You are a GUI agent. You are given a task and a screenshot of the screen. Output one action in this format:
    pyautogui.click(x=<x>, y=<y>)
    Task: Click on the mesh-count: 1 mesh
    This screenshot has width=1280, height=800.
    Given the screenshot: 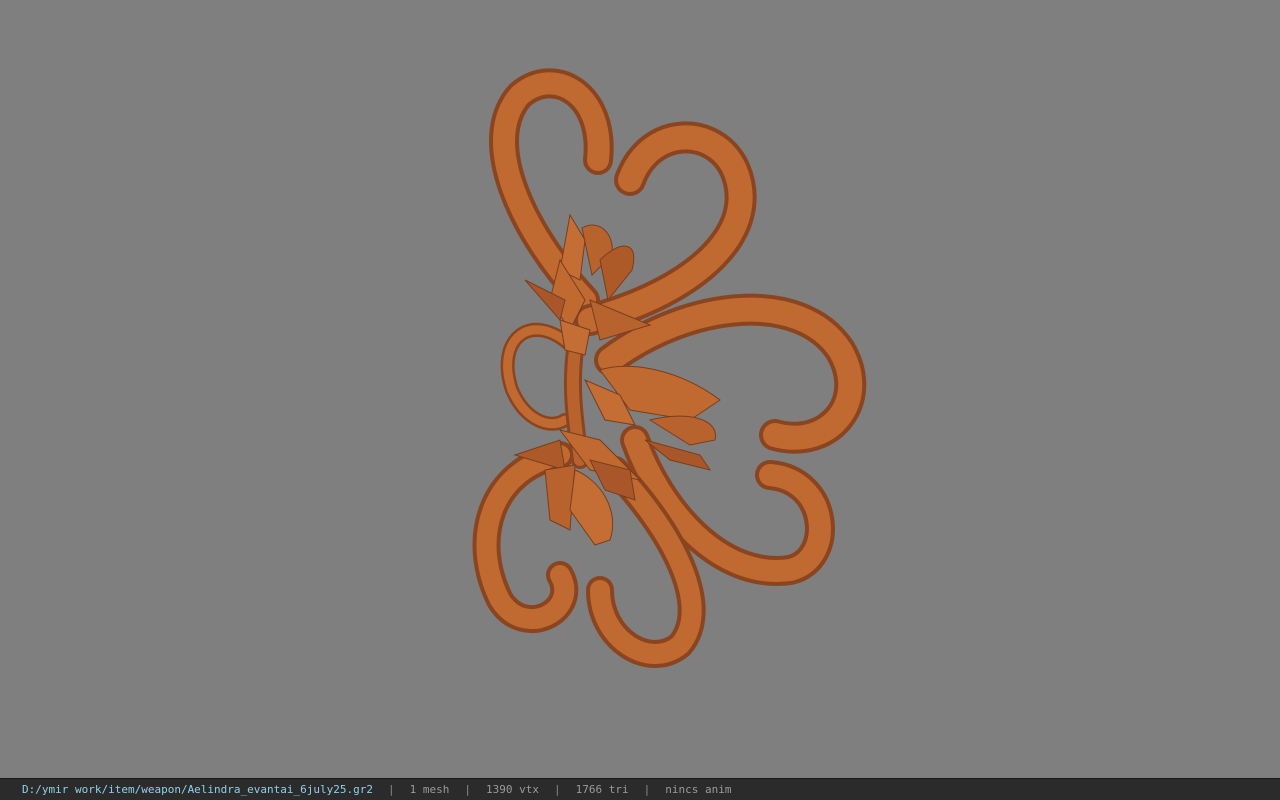 What is the action you would take?
    pyautogui.click(x=429, y=789)
    